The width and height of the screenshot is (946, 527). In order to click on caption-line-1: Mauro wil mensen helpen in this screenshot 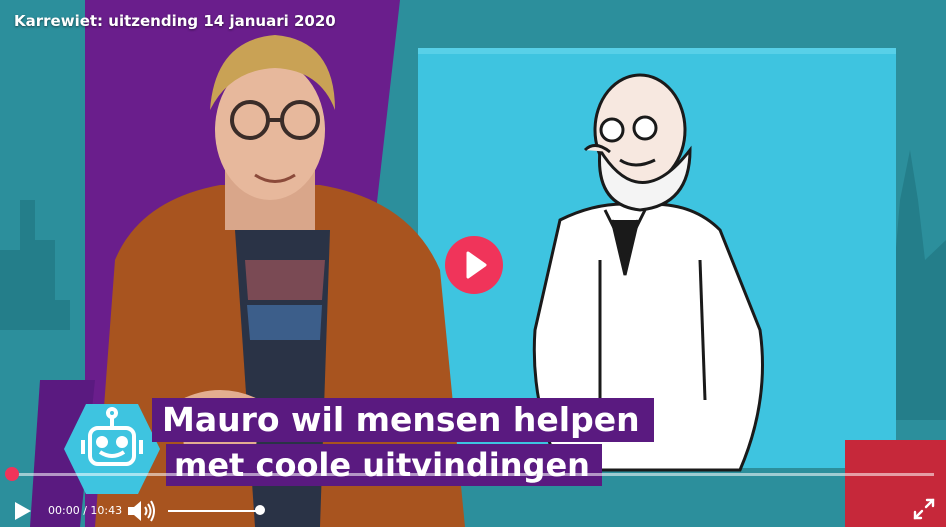, I will do `click(403, 420)`.